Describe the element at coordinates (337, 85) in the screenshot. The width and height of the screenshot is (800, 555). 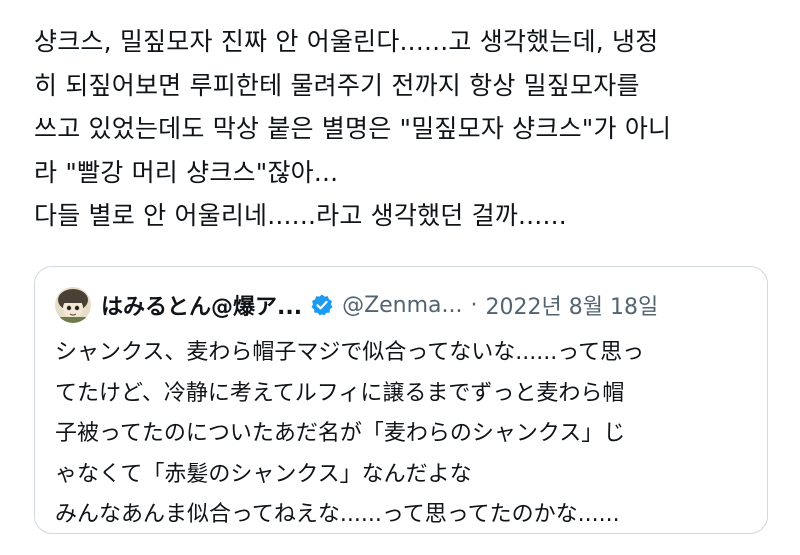
I see `post-text-line: 히 되짚어보면 루피한테 물려주기 전까지 항상 밀짚모자를` at that location.